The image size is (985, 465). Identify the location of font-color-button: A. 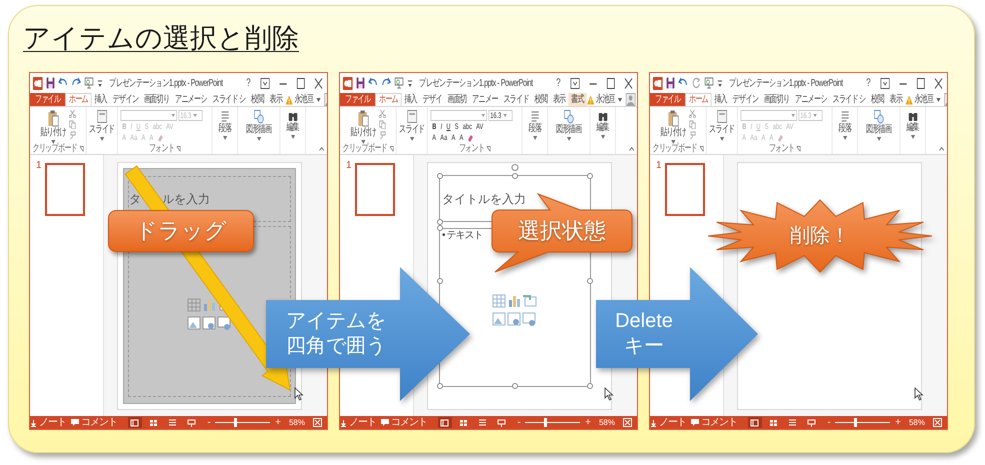
(434, 138).